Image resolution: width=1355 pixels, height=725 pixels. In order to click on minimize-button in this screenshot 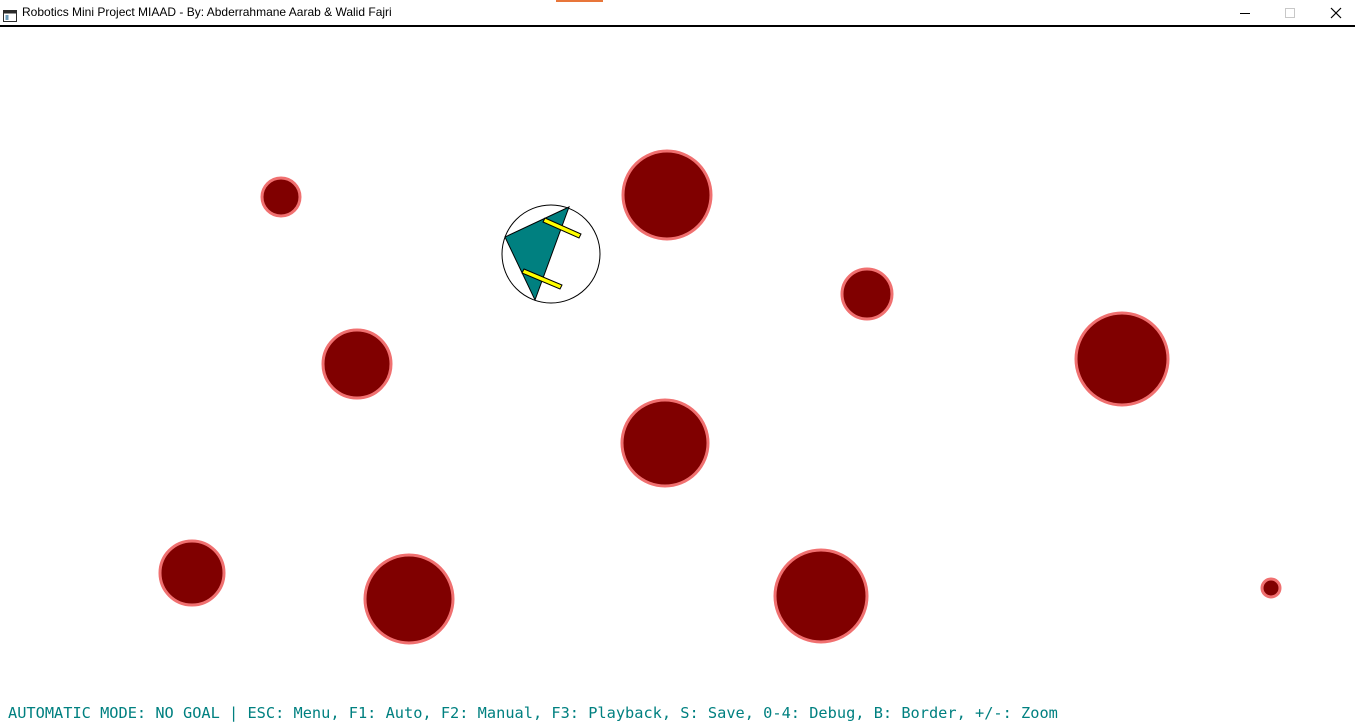, I will do `click(1245, 12)`.